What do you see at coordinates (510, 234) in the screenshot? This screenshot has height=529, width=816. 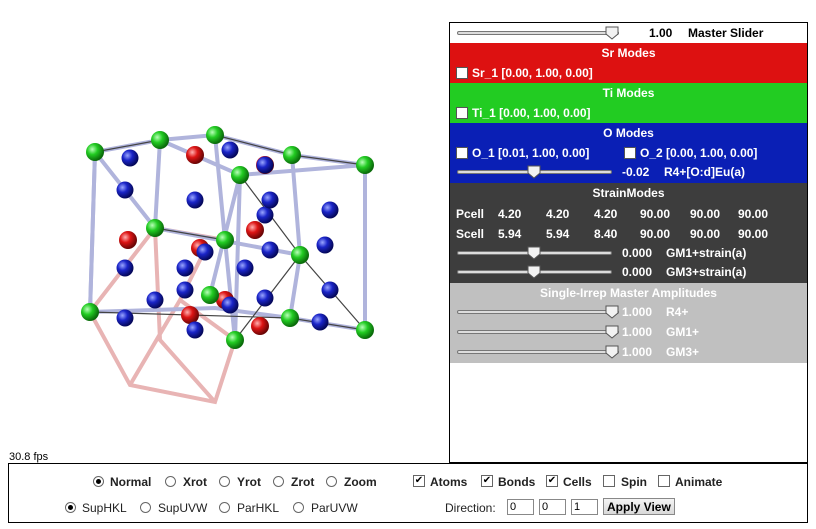 I see `scell-a: 5.94` at bounding box center [510, 234].